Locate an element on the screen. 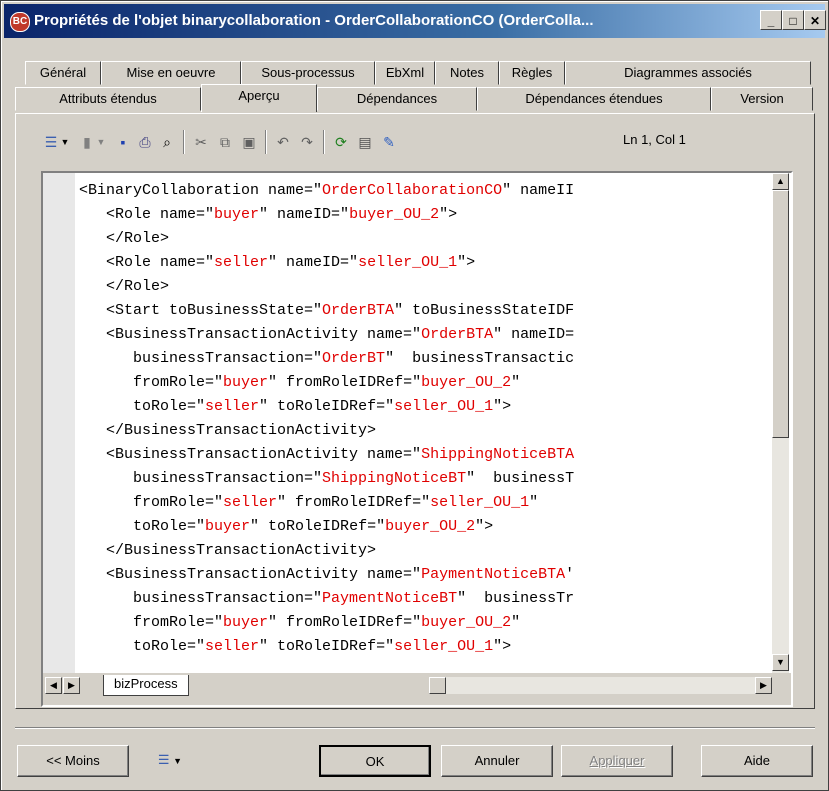 This screenshot has width=829, height=791. code-token: " nameII is located at coordinates (538, 190).